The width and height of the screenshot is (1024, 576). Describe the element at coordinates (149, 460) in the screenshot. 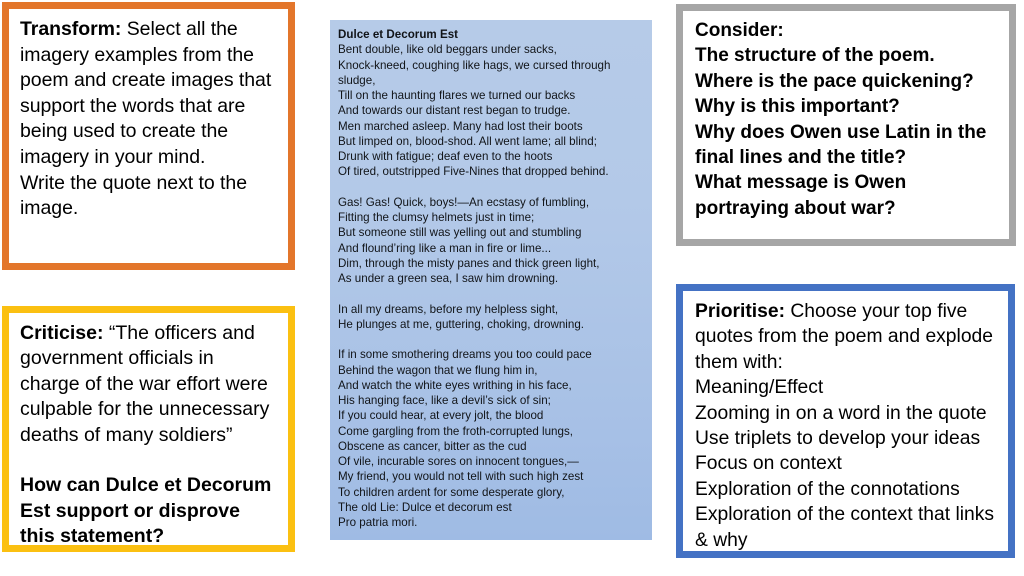

I see `criticise-spacer` at that location.